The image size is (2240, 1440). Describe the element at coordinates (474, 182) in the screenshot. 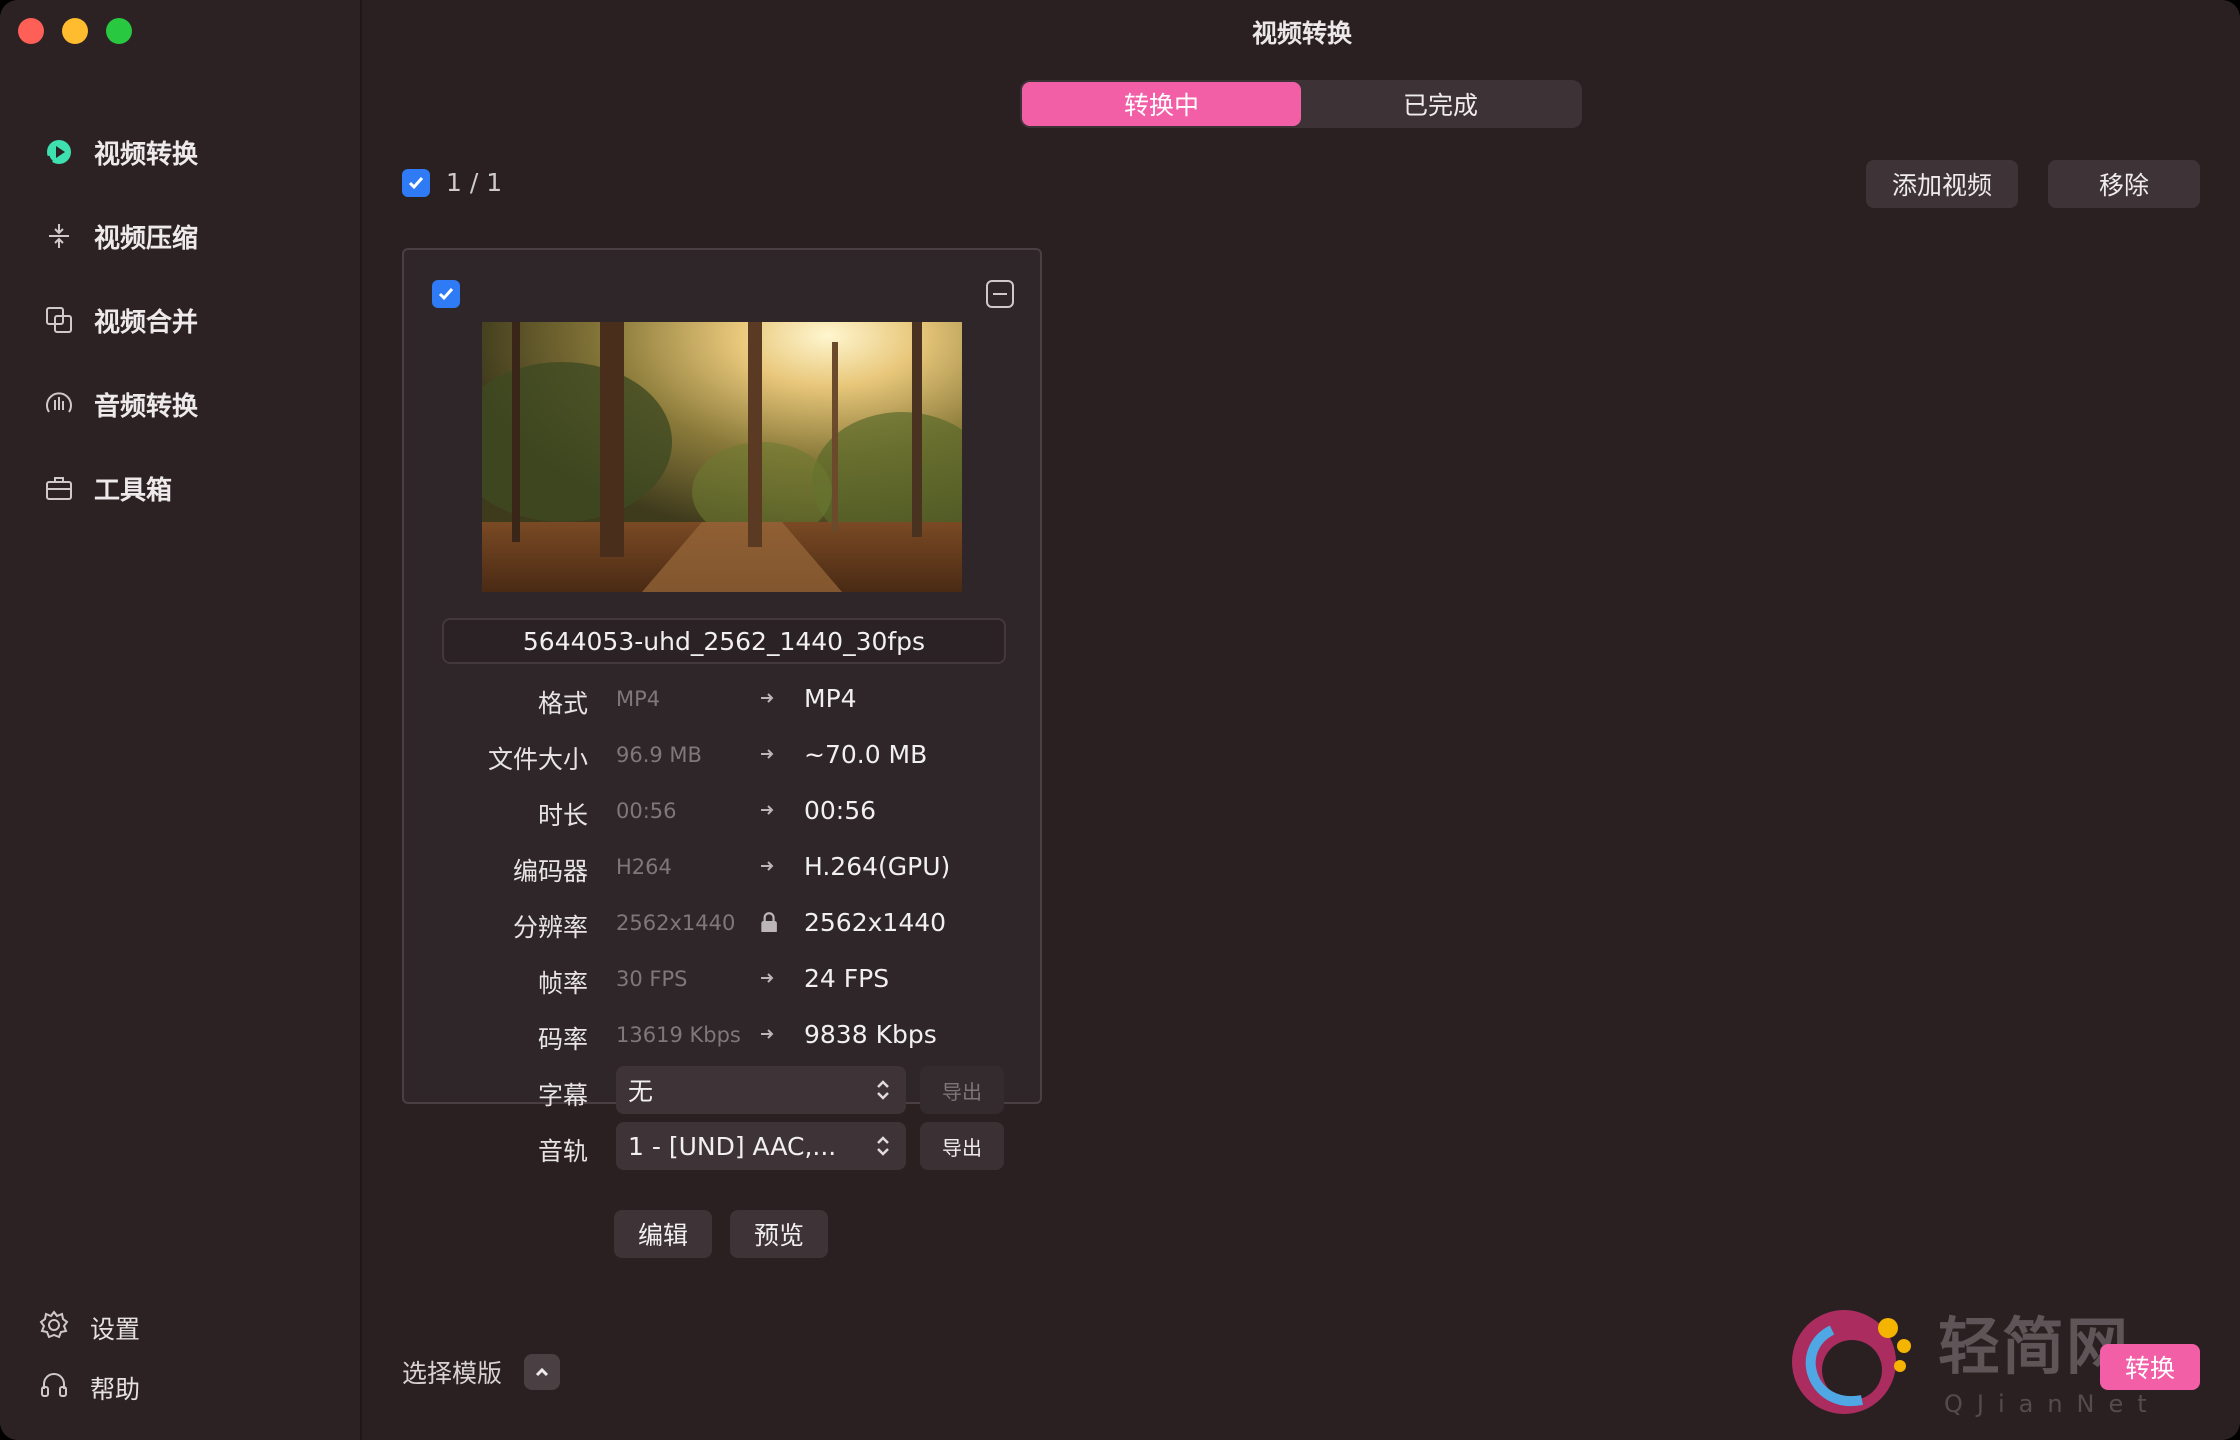

I see `selection-count: 1 / 1` at that location.